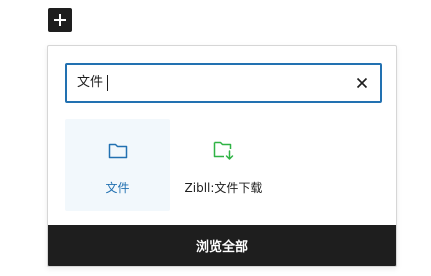 The height and width of the screenshot is (276, 431). I want to click on browse-all-button: 浏览全部, so click(222, 245).